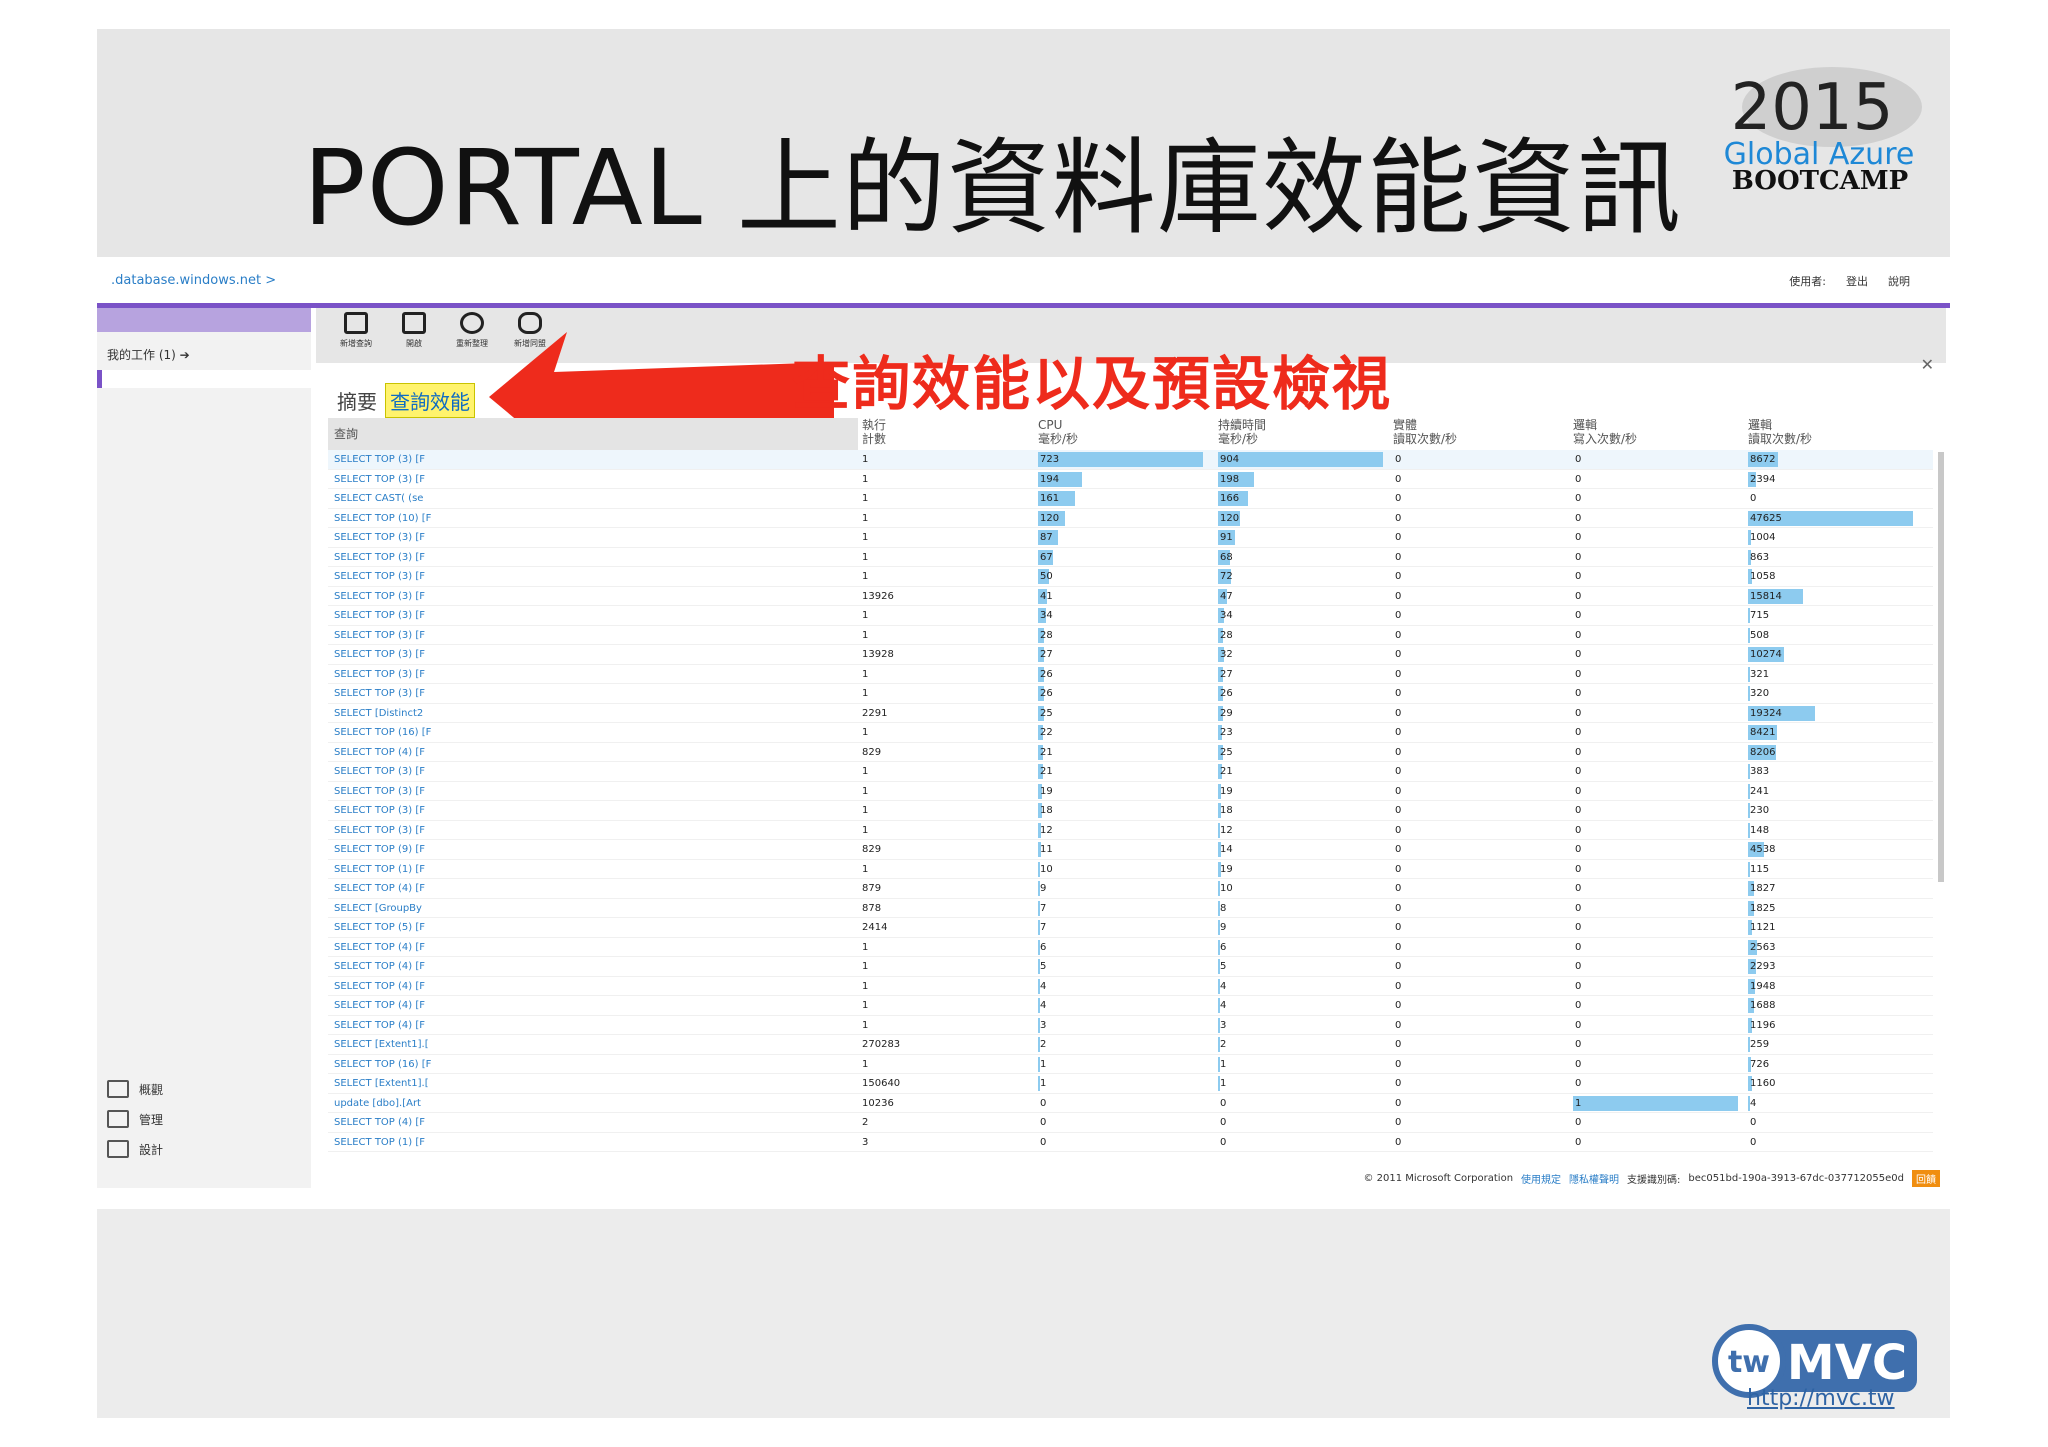 This screenshot has width=2048, height=1447. What do you see at coordinates (1926, 1178) in the screenshot?
I see `feedback-button: 回饋` at bounding box center [1926, 1178].